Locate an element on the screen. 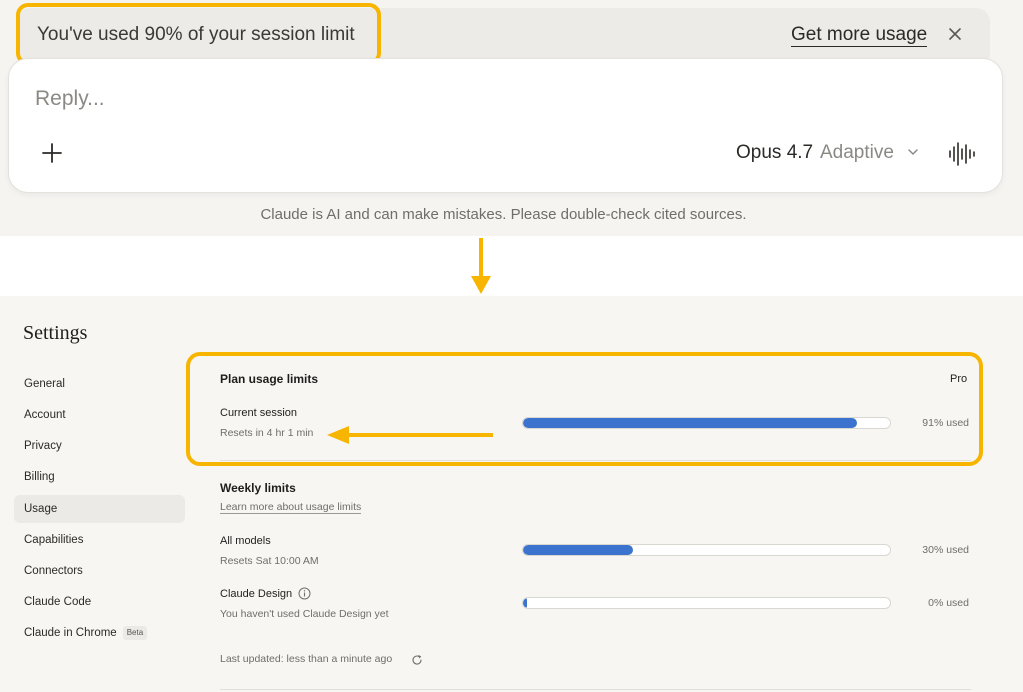  last-updated-text: Last updated: less than a minute ago is located at coordinates (306, 659).